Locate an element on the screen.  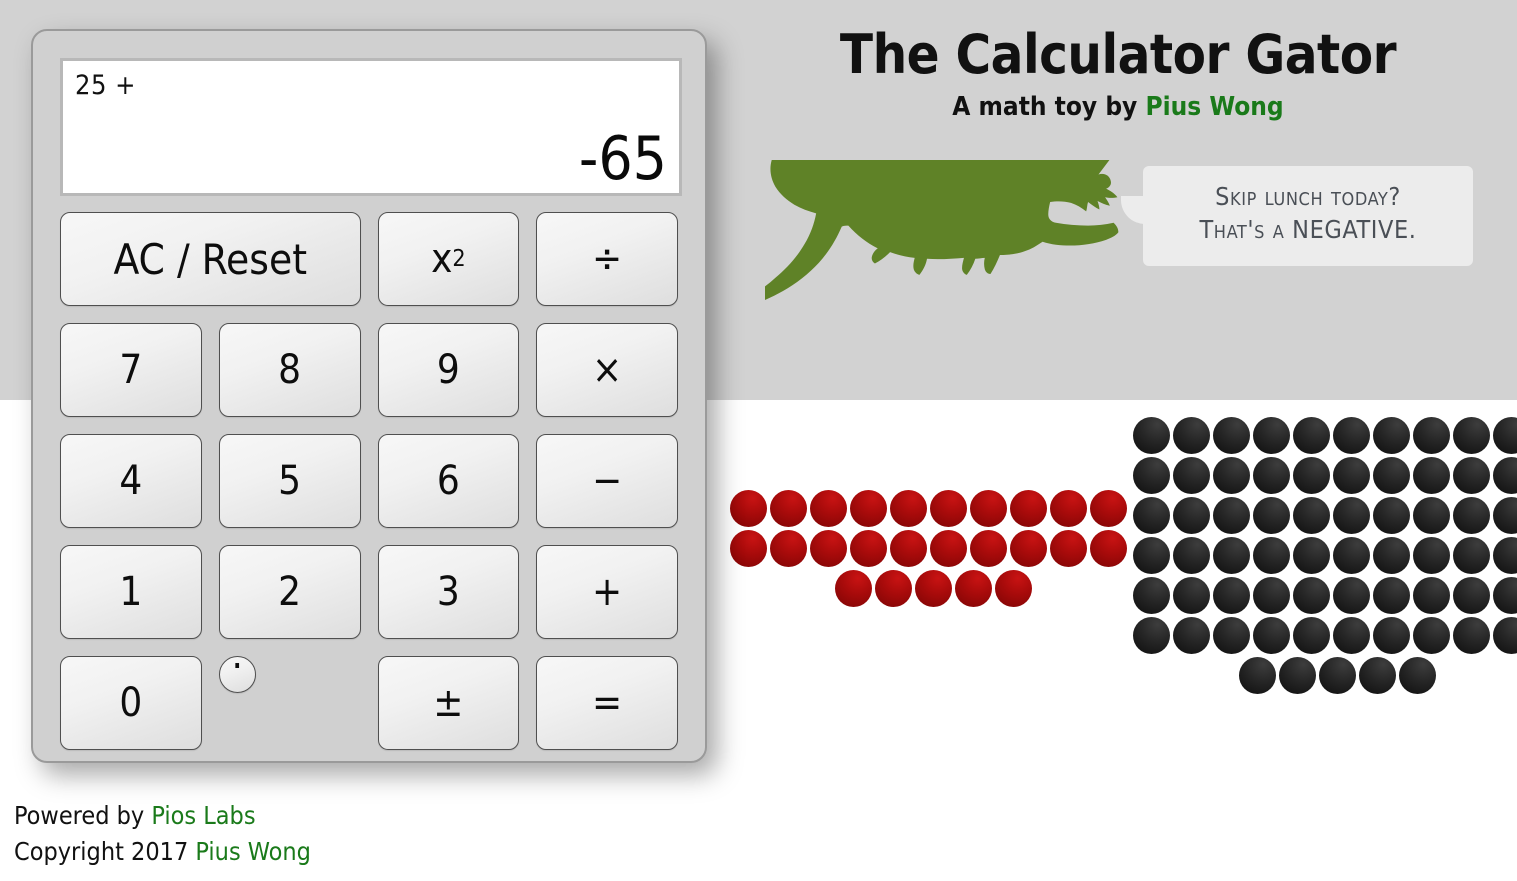
key-add: + is located at coordinates (607, 592).